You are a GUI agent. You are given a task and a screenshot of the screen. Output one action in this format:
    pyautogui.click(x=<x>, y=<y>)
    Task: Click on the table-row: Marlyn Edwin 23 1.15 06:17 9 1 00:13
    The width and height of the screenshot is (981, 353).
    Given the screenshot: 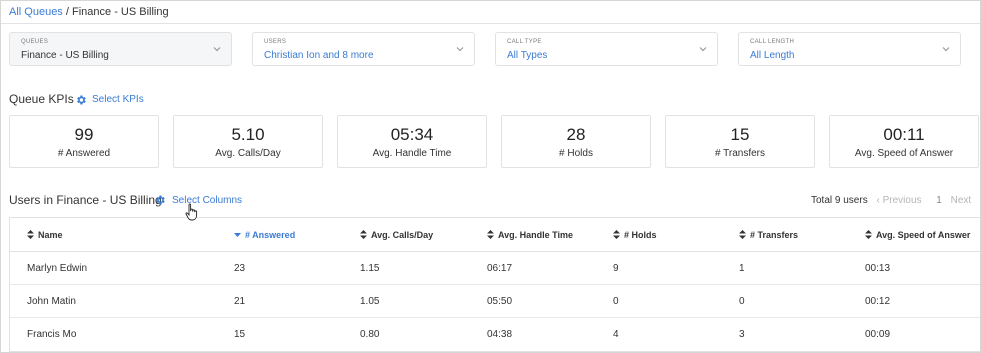 What is the action you would take?
    pyautogui.click(x=495, y=268)
    